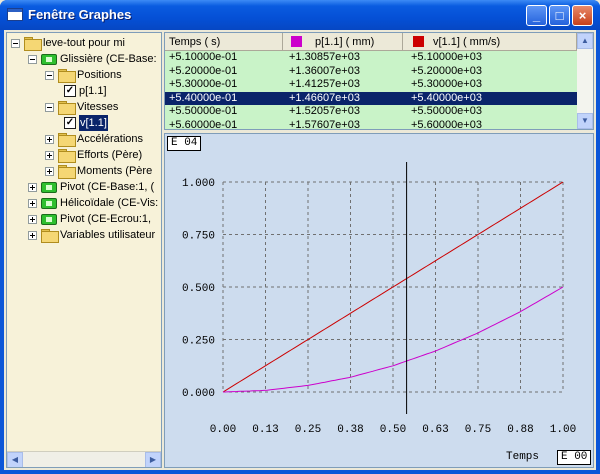 Image resolution: width=600 pixels, height=474 pixels. What do you see at coordinates (446, 124) in the screenshot?
I see `table-cell: +5.60000e+03` at bounding box center [446, 124].